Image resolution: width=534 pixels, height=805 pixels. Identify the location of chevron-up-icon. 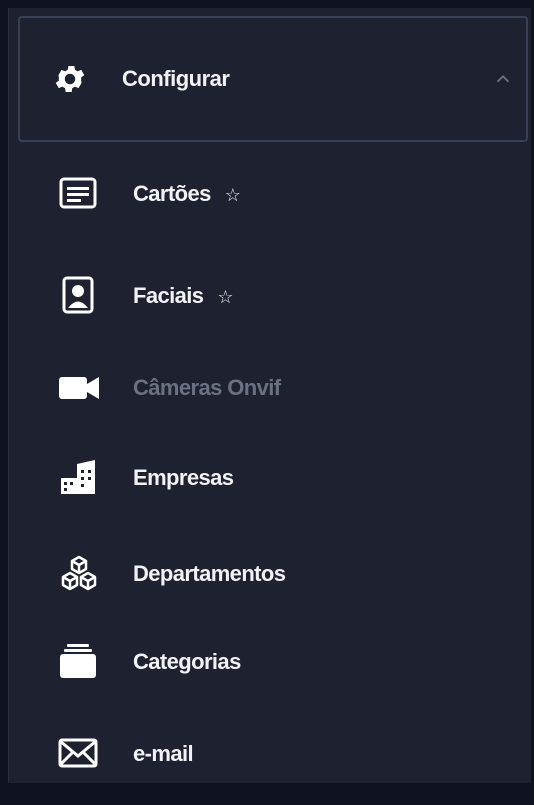
(503, 79).